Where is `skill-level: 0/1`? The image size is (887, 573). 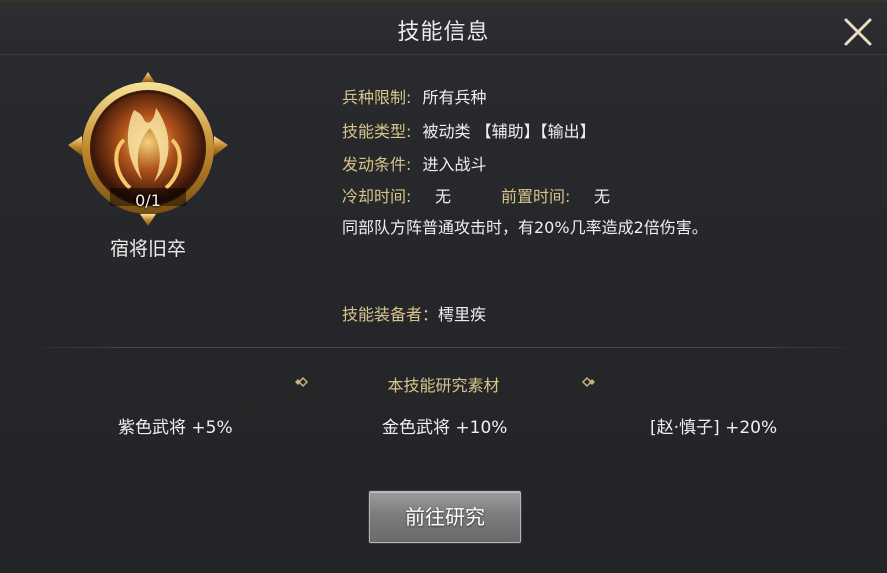
skill-level: 0/1 is located at coordinates (148, 200).